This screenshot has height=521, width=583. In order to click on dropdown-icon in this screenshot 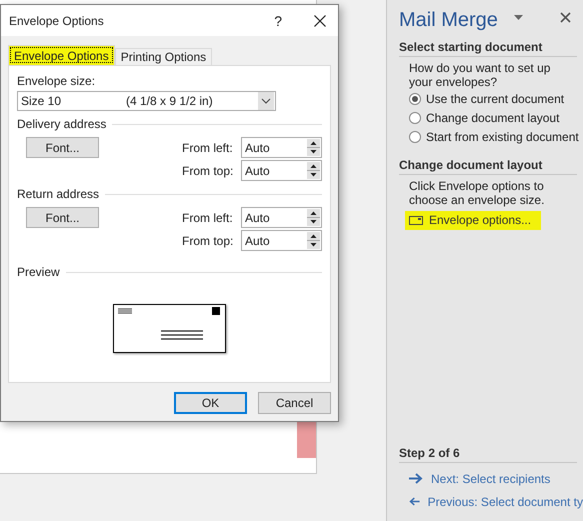, I will do `click(518, 17)`.